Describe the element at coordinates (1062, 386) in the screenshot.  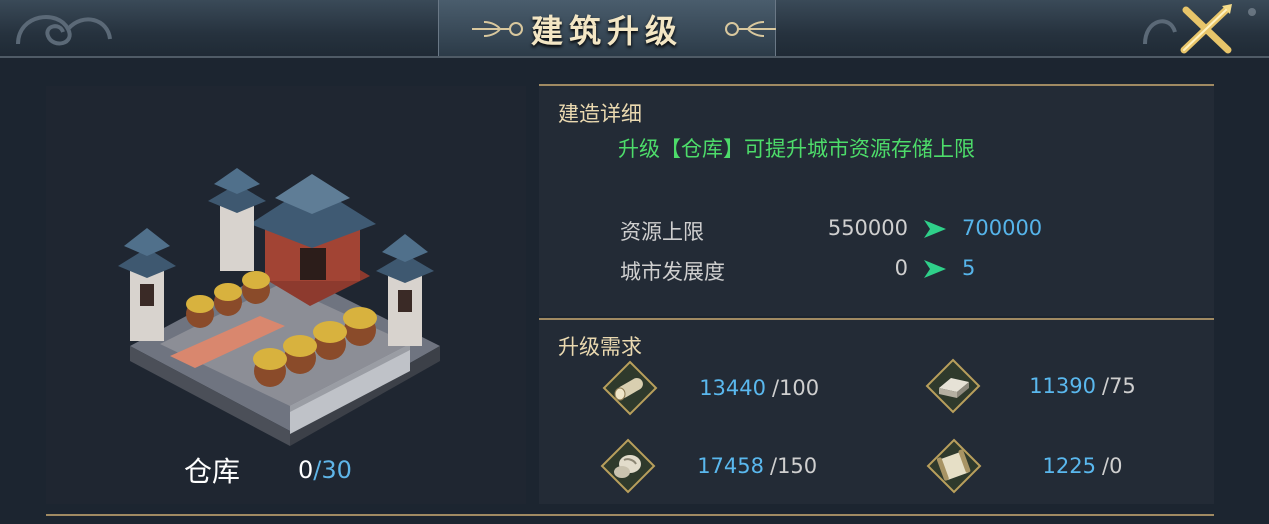
I see `requirement-have-iron: 11390` at that location.